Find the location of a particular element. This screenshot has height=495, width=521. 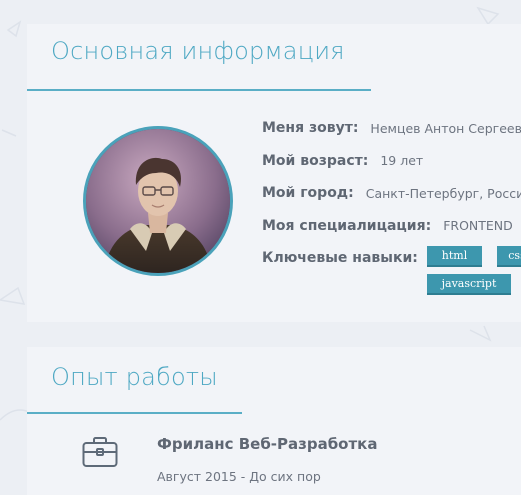

info-label-specialization: Моя специалицация: is located at coordinates (347, 225).